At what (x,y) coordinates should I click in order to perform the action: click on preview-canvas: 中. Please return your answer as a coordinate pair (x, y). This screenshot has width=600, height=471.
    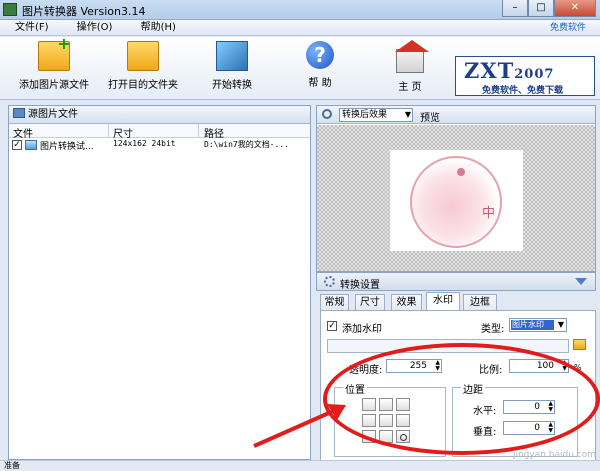
    Looking at the image, I should click on (456, 198).